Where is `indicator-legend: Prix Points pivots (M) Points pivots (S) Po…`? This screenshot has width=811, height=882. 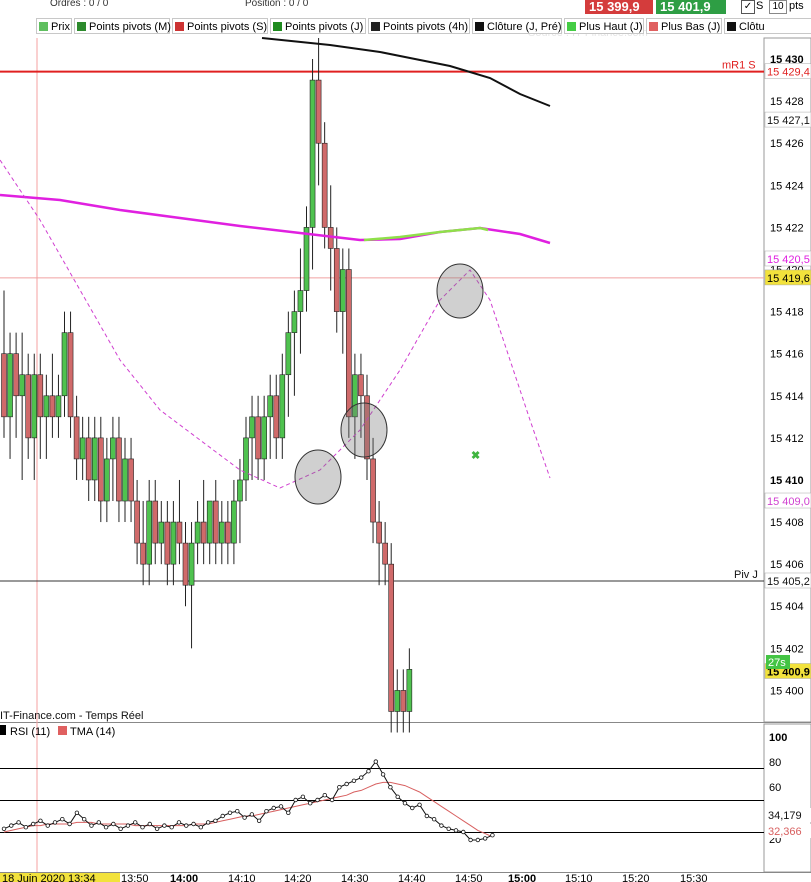
indicator-legend: Prix Points pivots (M) Points pivots (S) Po… is located at coordinates (405, 26).